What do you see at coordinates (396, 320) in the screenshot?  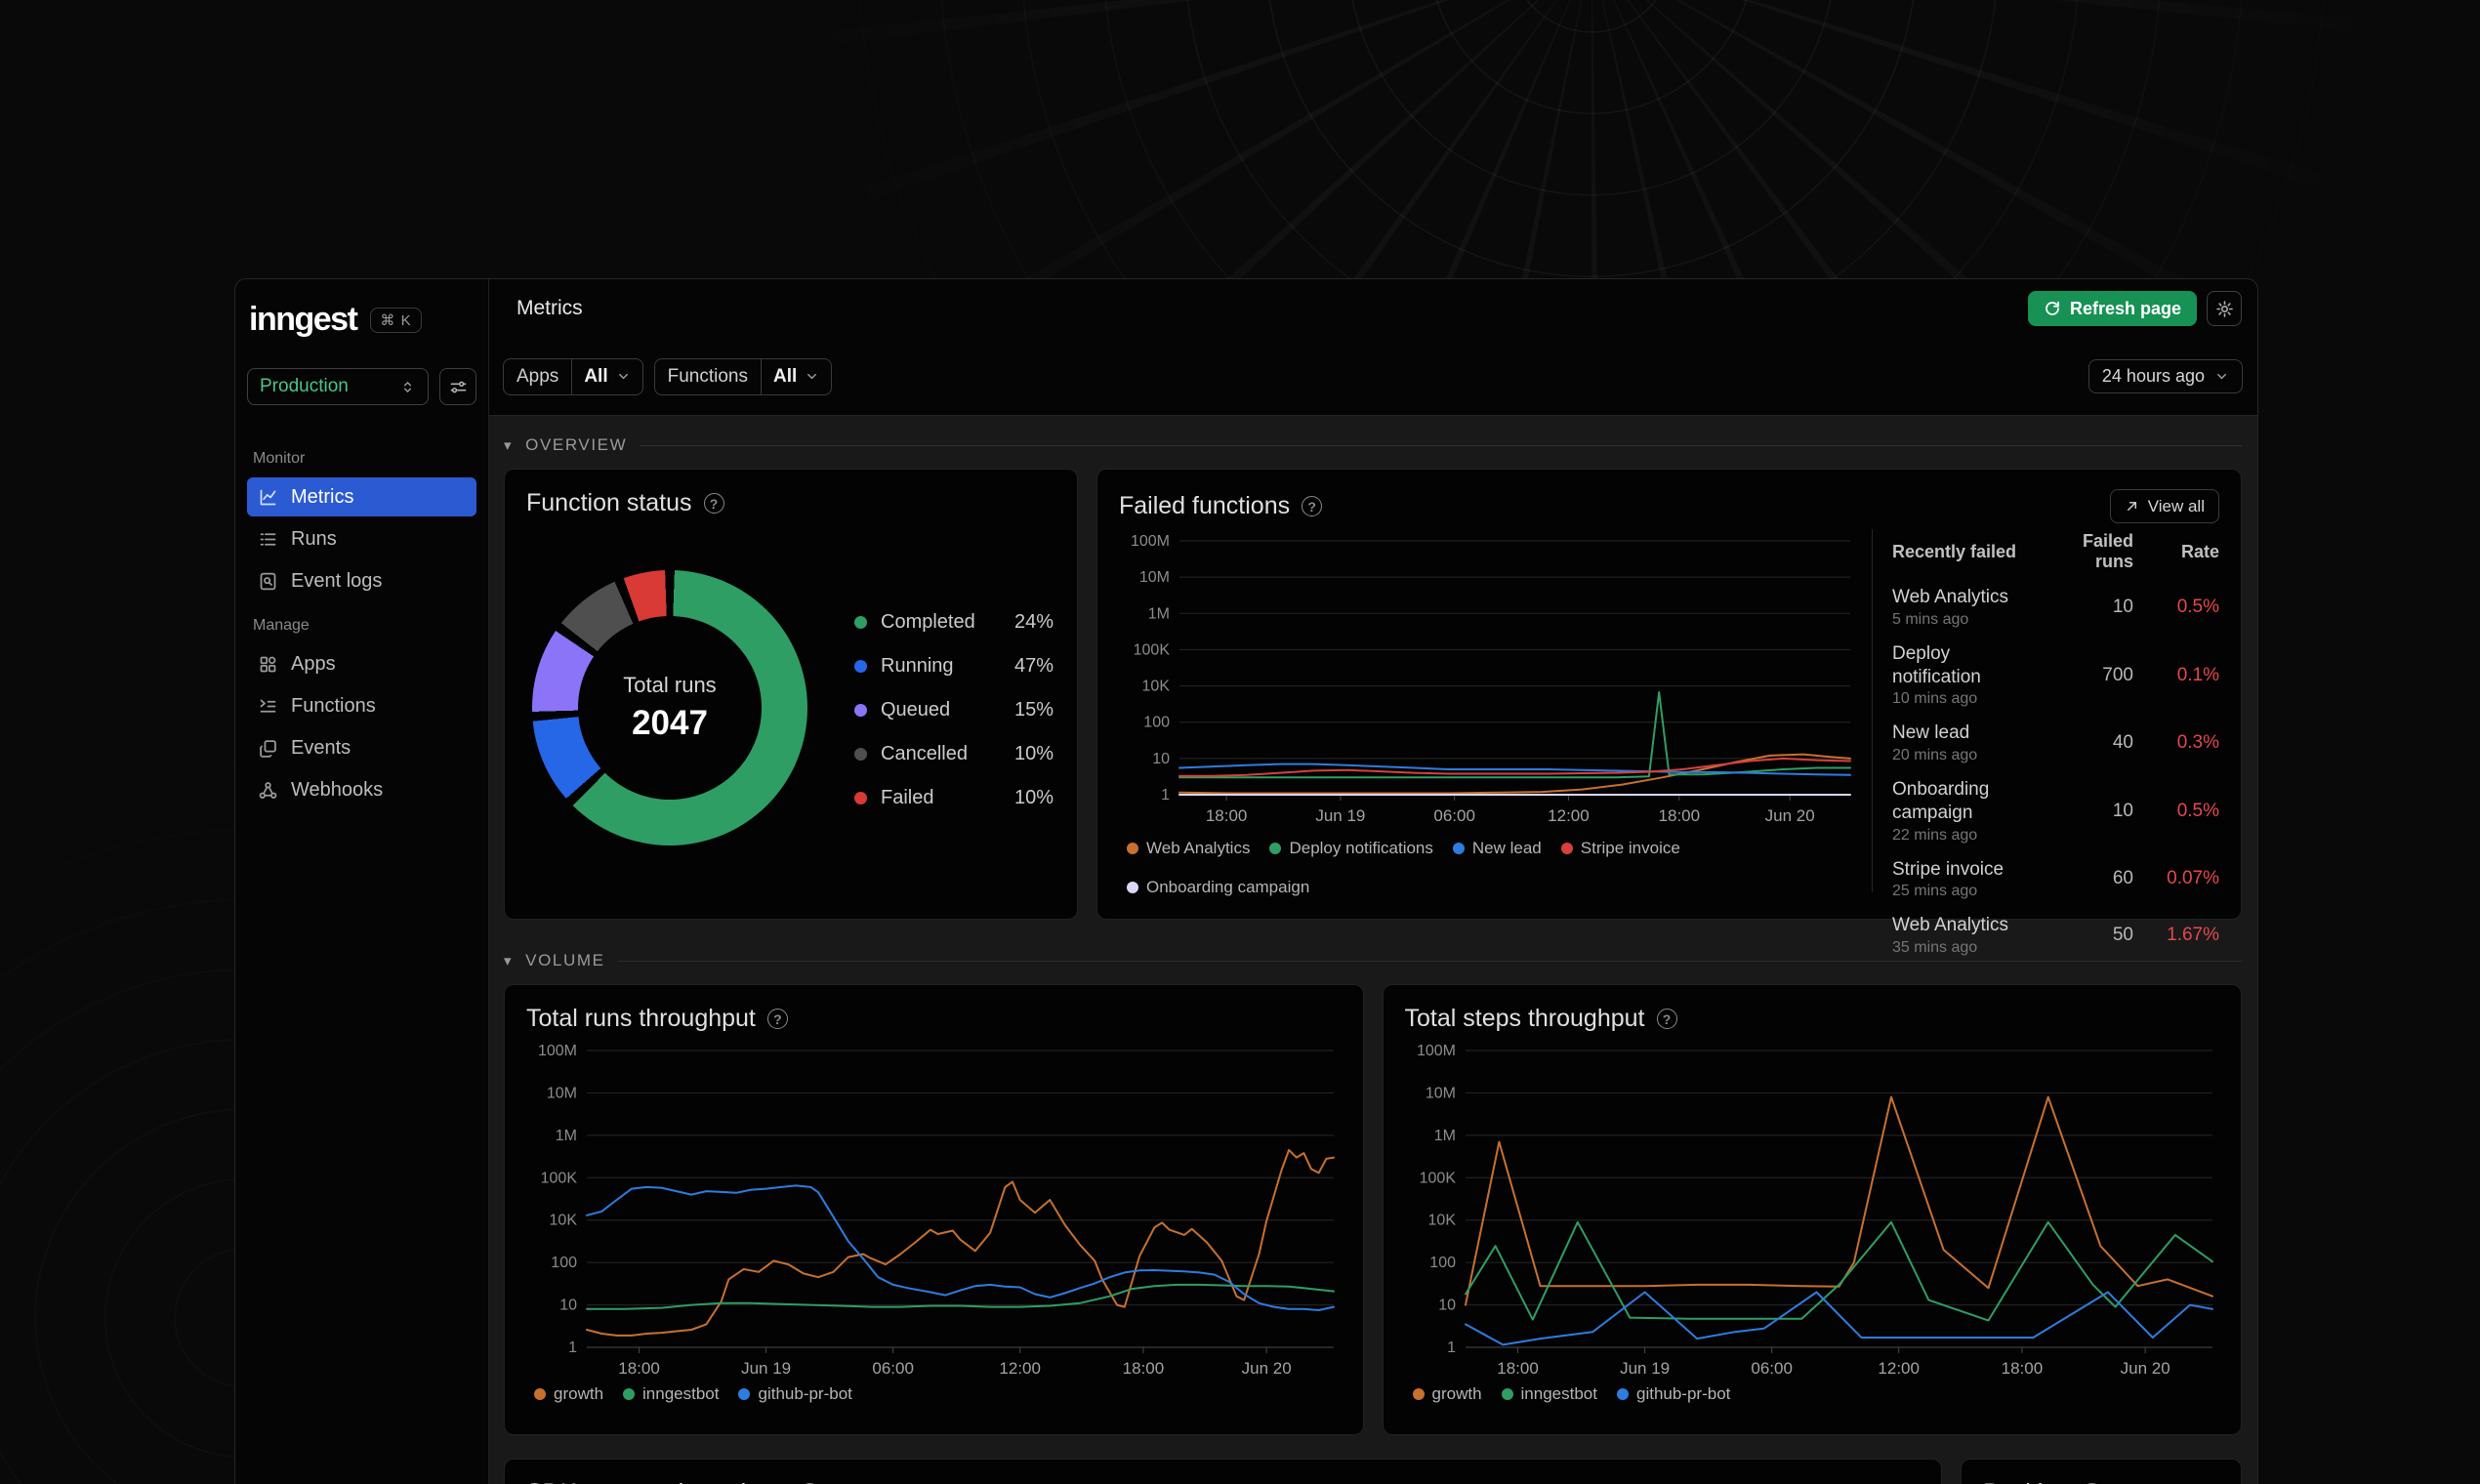 I see `command-k-shortcut-badge: ⌘ K` at bounding box center [396, 320].